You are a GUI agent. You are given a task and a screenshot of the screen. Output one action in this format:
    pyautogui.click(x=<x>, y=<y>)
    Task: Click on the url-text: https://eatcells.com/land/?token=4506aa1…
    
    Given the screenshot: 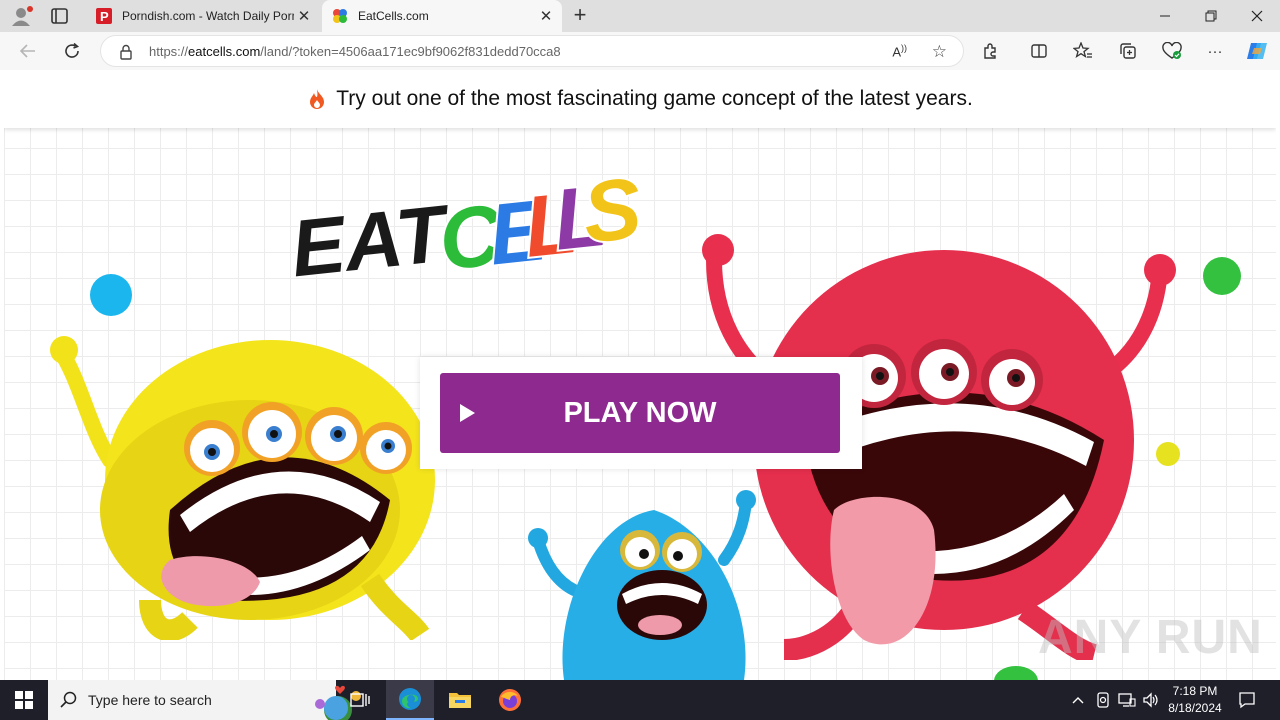 What is the action you would take?
    pyautogui.click(x=355, y=51)
    